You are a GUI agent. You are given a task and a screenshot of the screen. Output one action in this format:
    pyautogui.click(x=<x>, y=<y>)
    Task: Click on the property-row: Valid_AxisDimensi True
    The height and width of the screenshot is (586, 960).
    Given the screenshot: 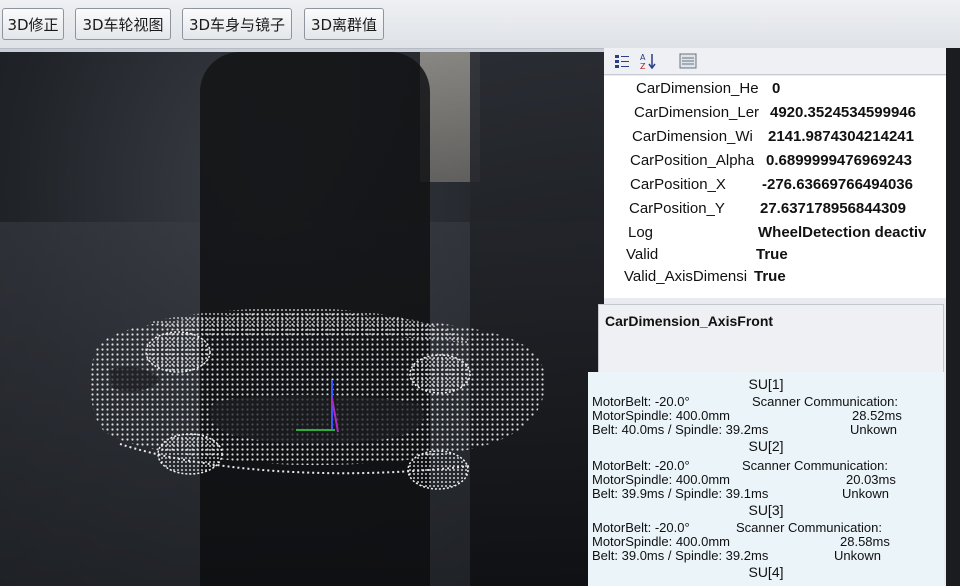 What is the action you would take?
    pyautogui.click(x=776, y=280)
    